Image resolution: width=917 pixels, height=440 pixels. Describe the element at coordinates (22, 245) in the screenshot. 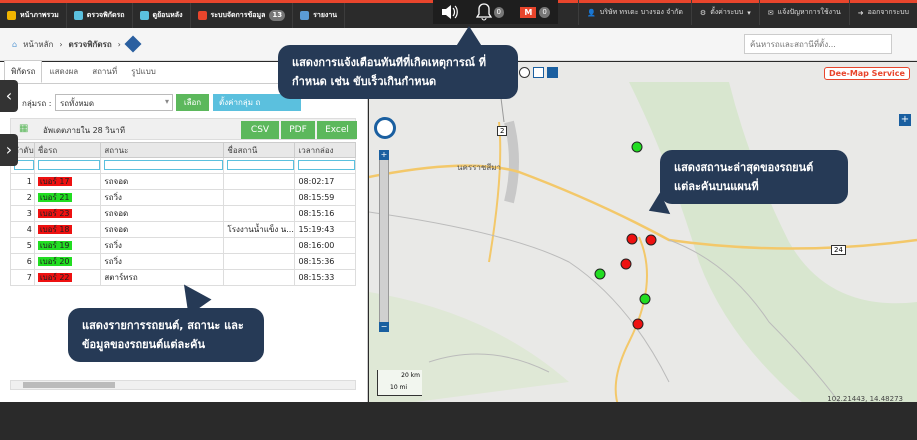

I see `row-index: 5` at that location.